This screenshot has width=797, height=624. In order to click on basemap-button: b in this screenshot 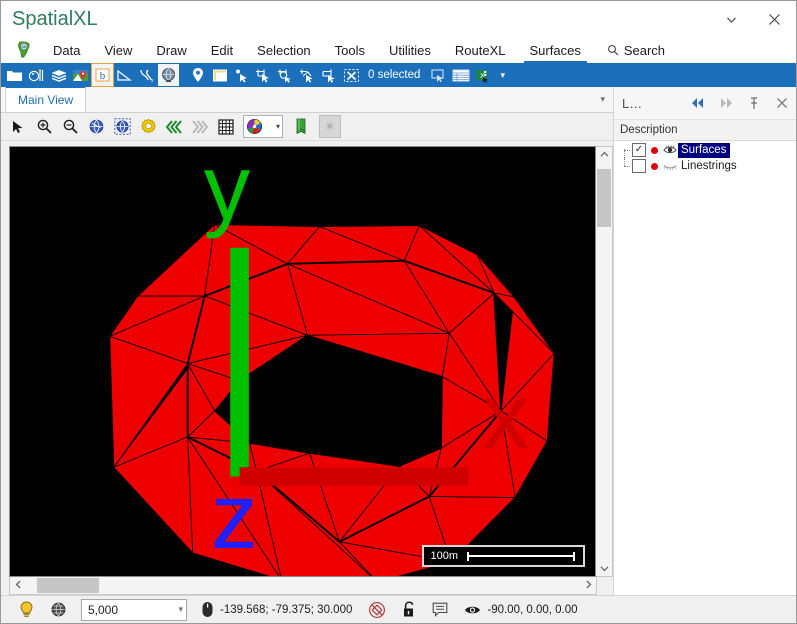, I will do `click(102, 75)`.